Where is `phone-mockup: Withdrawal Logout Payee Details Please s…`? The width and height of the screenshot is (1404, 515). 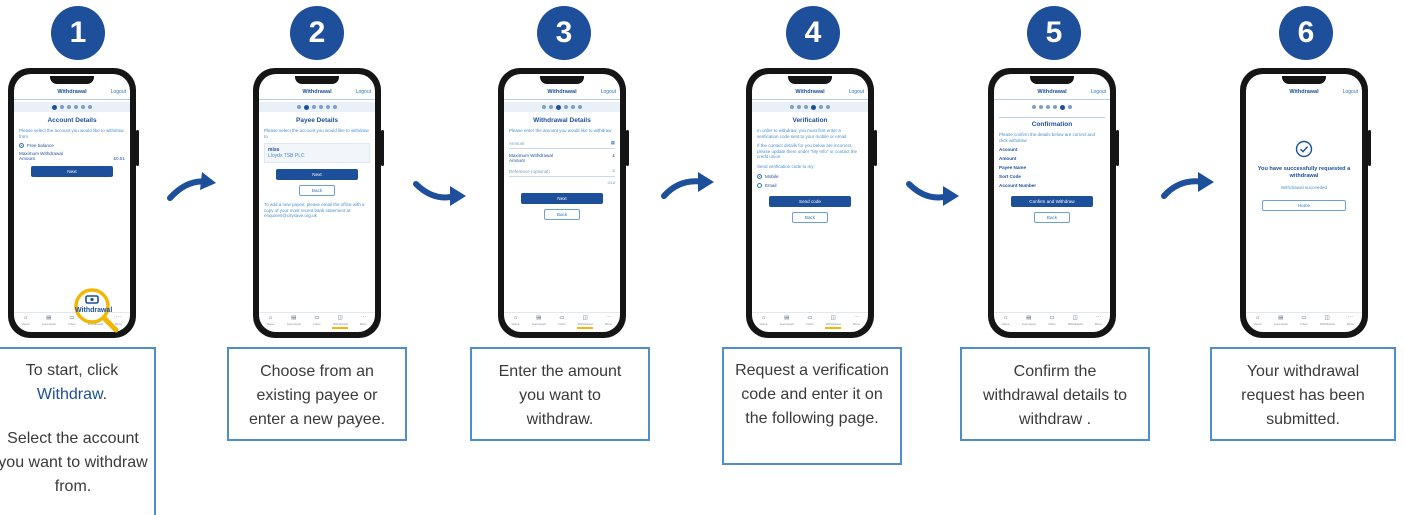
phone-mockup: Withdrawal Logout Payee Details Please s… is located at coordinates (318, 203).